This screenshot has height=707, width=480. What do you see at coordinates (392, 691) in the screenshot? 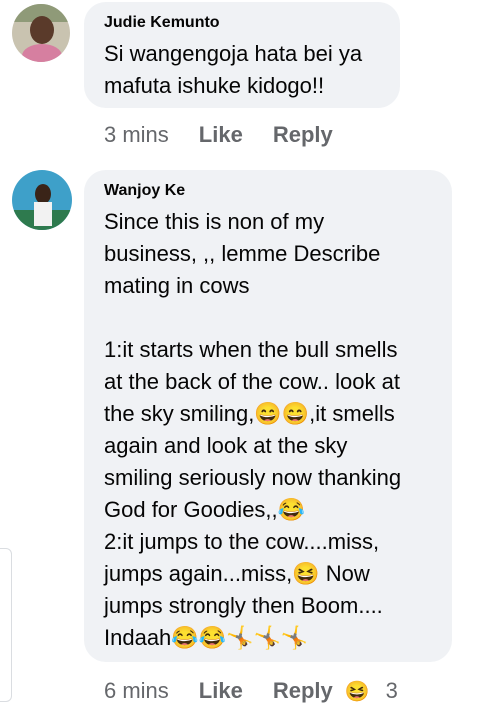
I see `reaction-count: 3` at bounding box center [392, 691].